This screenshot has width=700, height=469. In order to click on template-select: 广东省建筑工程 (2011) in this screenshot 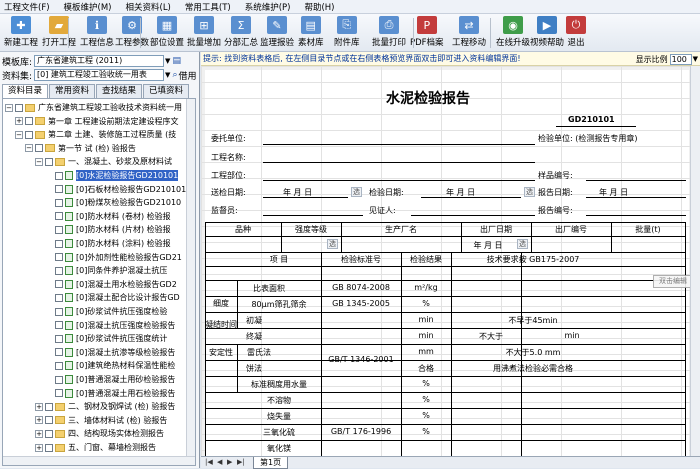, I will do `click(99, 61)`.